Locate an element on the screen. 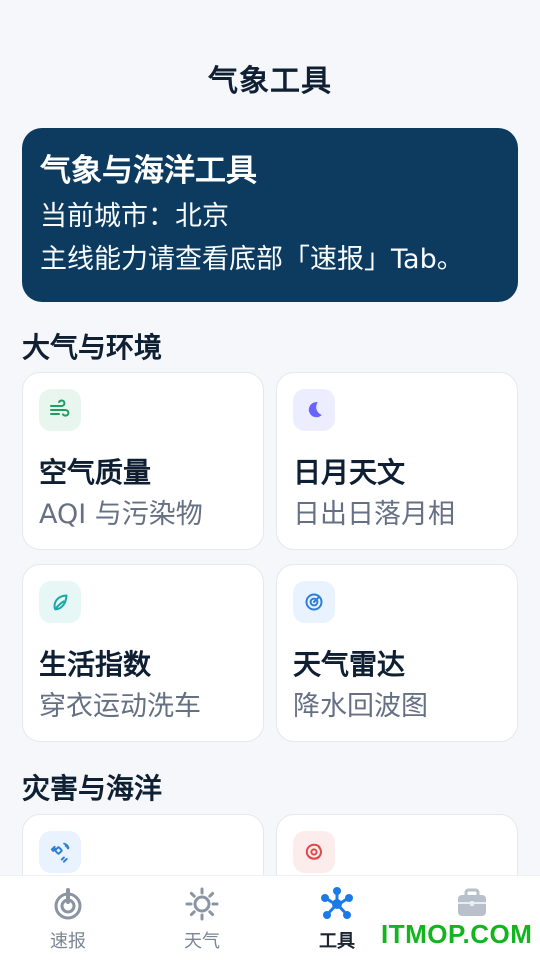 Image resolution: width=540 pixels, height=960 pixels. card-title: 天气雷达 is located at coordinates (349, 664).